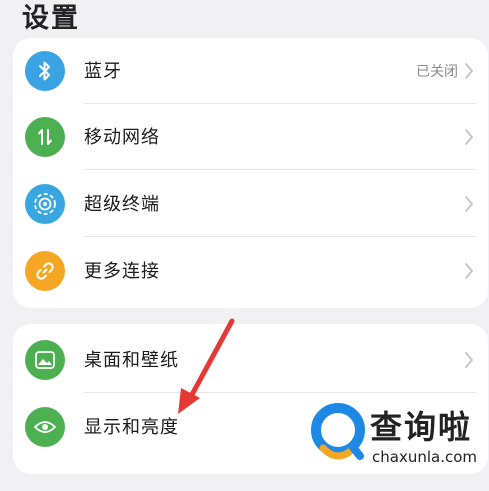 The width and height of the screenshot is (489, 491). Describe the element at coordinates (424, 457) in the screenshot. I see `watermark-url: chaxunla.com` at that location.